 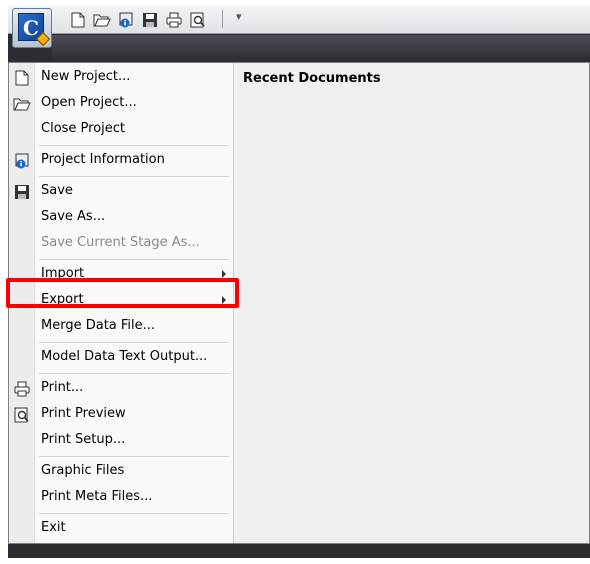 I want to click on open-icon, so click(x=102, y=20).